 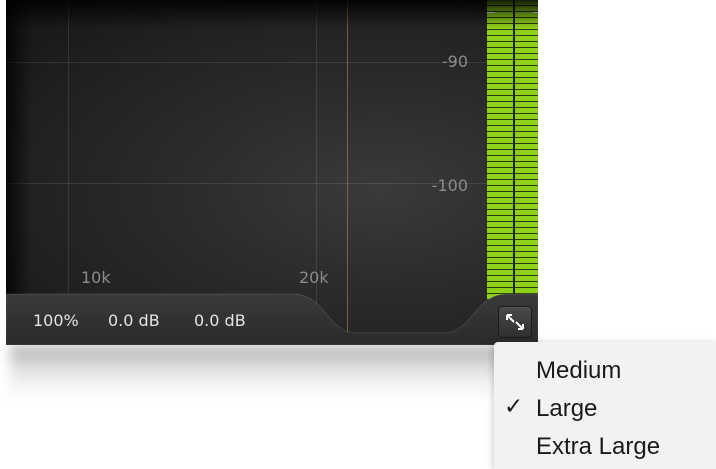 I want to click on gain-value: 0.0 dB, so click(x=134, y=320).